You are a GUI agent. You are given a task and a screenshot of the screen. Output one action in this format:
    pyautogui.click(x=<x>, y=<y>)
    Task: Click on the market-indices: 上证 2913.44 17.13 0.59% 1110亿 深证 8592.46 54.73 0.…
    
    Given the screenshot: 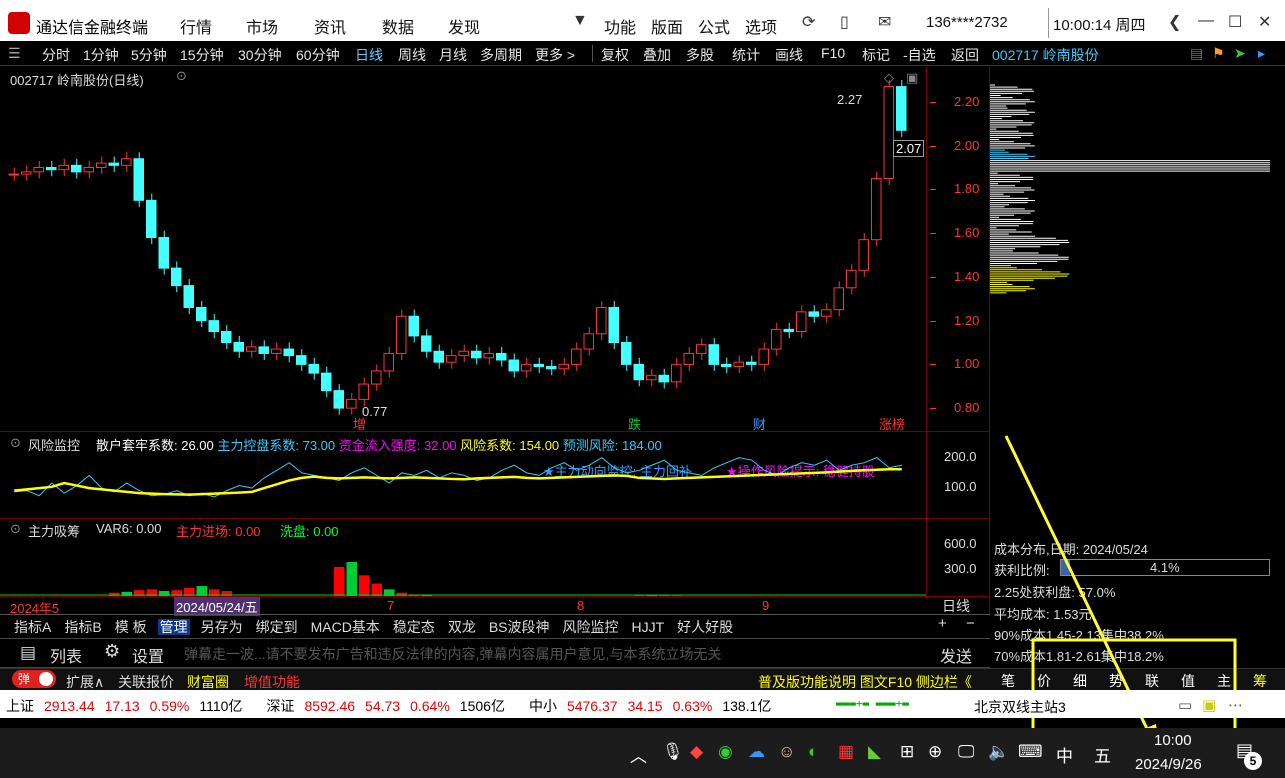 What is the action you would take?
    pyautogui.click(x=400, y=706)
    